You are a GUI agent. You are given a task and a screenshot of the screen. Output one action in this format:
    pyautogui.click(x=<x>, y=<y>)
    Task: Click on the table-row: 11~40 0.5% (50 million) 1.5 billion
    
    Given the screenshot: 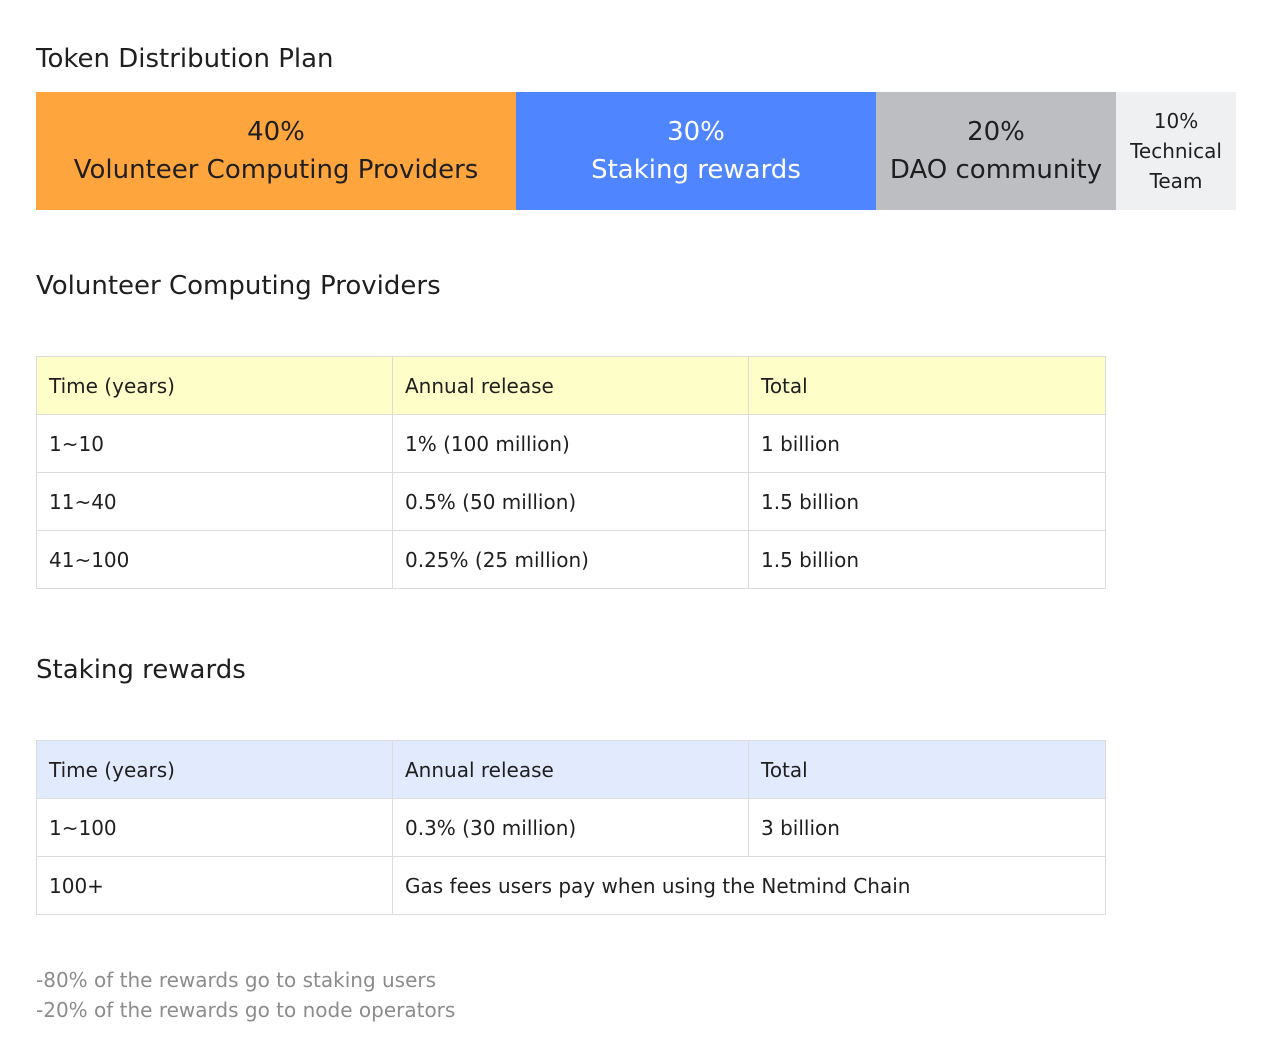 What is the action you would take?
    pyautogui.click(x=571, y=501)
    